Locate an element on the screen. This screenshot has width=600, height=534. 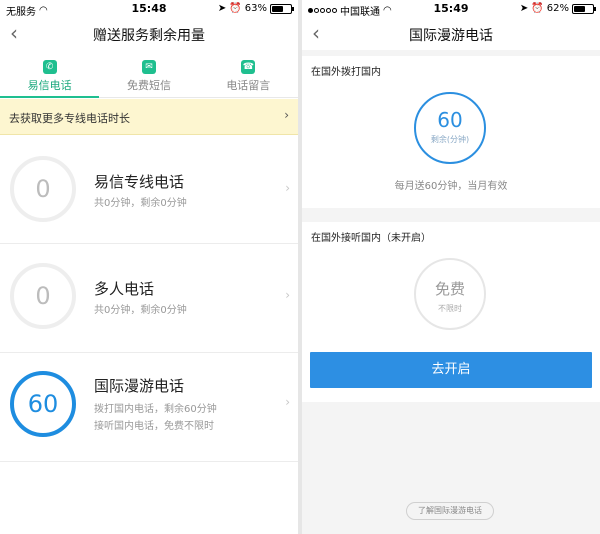
battery-percent: 63% is located at coordinates (255, 8).